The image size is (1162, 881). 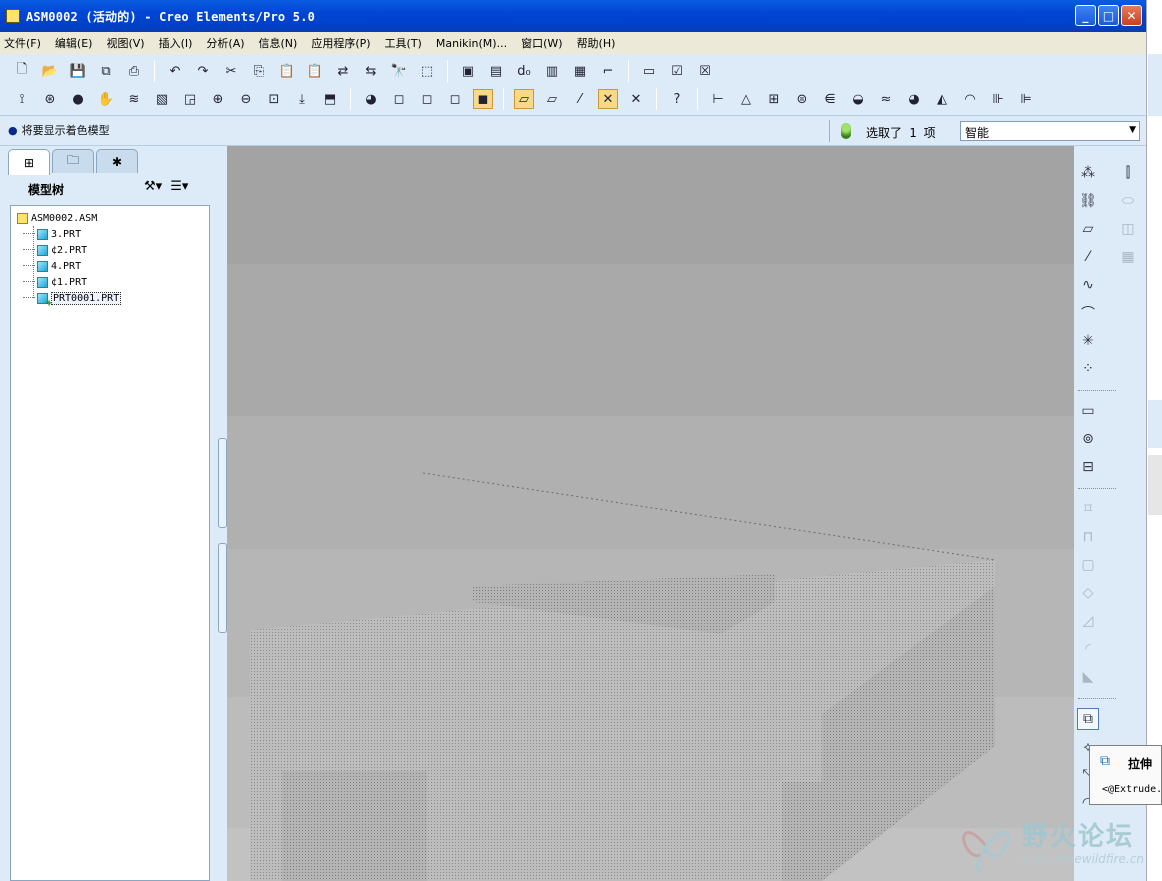 What do you see at coordinates (1128, 173) in the screenshot?
I see `mirror-icon: ⫿` at bounding box center [1128, 173].